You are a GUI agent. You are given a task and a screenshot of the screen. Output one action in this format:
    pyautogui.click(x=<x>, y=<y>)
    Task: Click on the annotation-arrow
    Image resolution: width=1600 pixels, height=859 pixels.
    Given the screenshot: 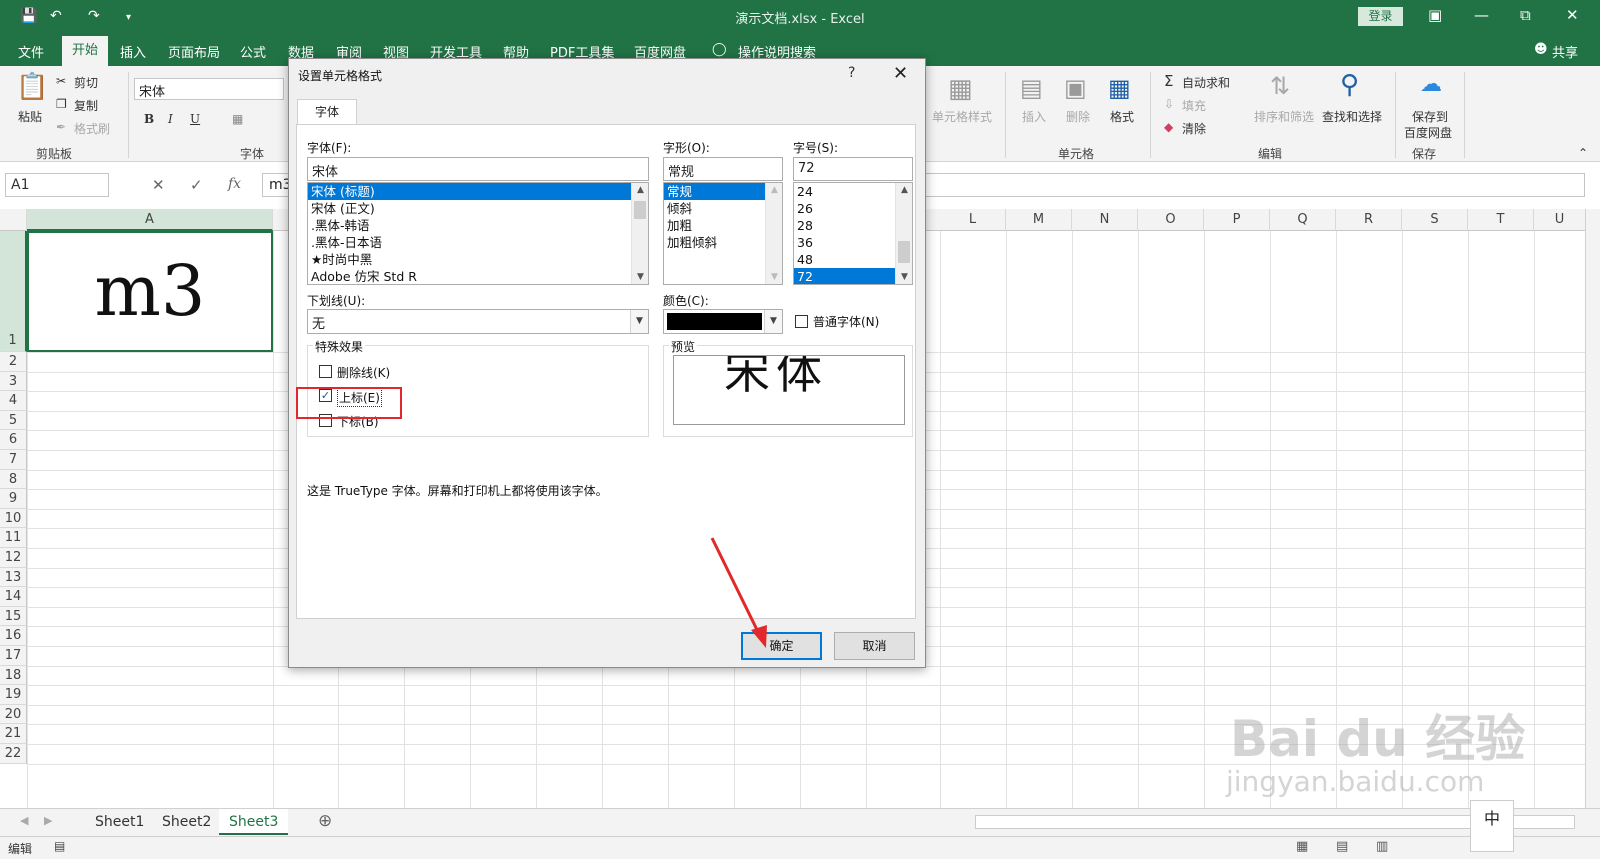 What is the action you would take?
    pyautogui.click(x=737, y=589)
    